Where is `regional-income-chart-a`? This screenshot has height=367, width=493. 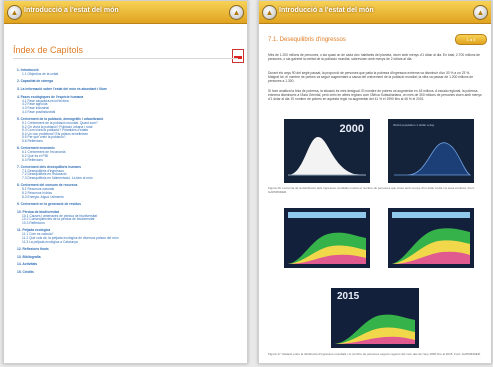
regional-income-chart-a is located at coordinates (327, 238).